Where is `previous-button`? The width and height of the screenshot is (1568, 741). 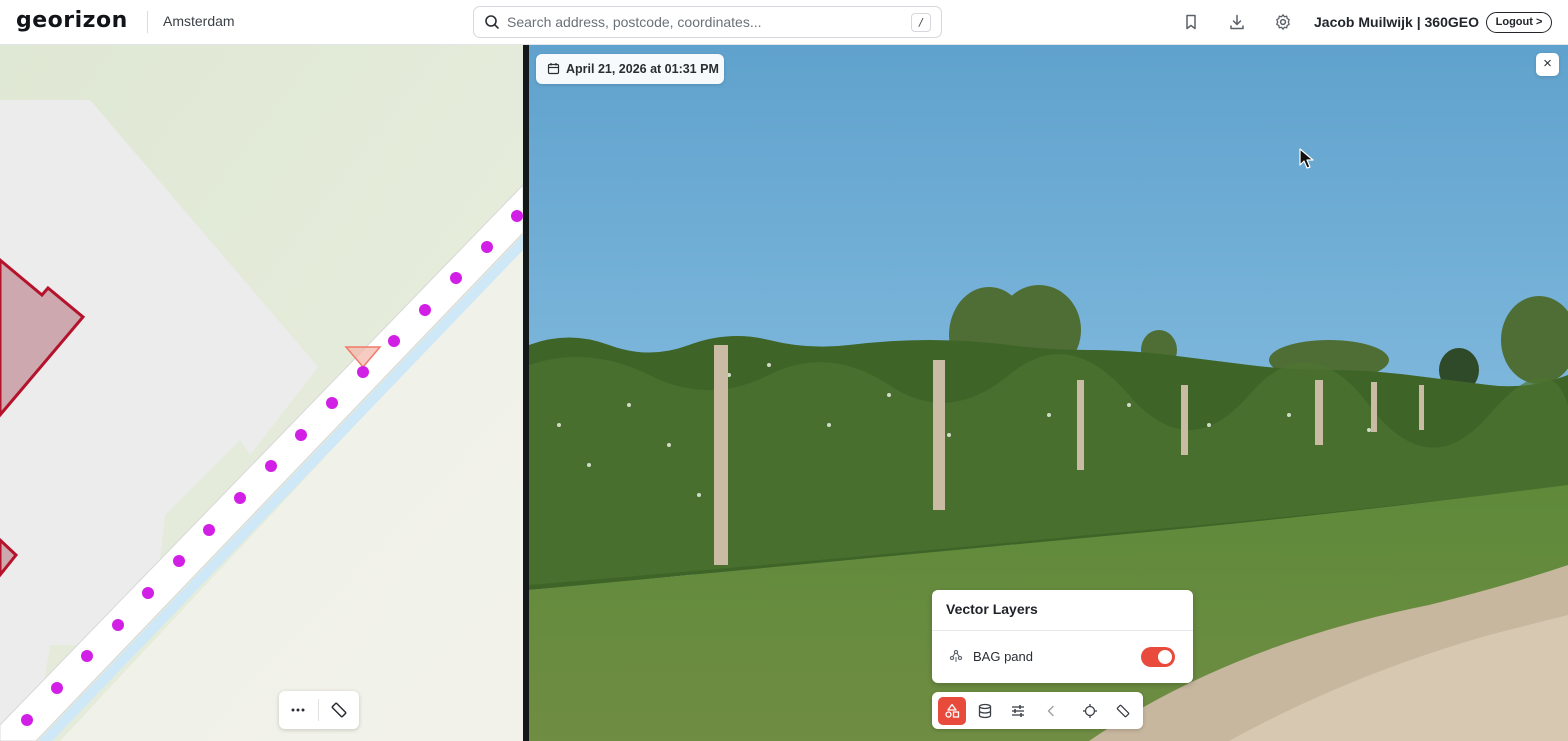
previous-button is located at coordinates (1051, 711).